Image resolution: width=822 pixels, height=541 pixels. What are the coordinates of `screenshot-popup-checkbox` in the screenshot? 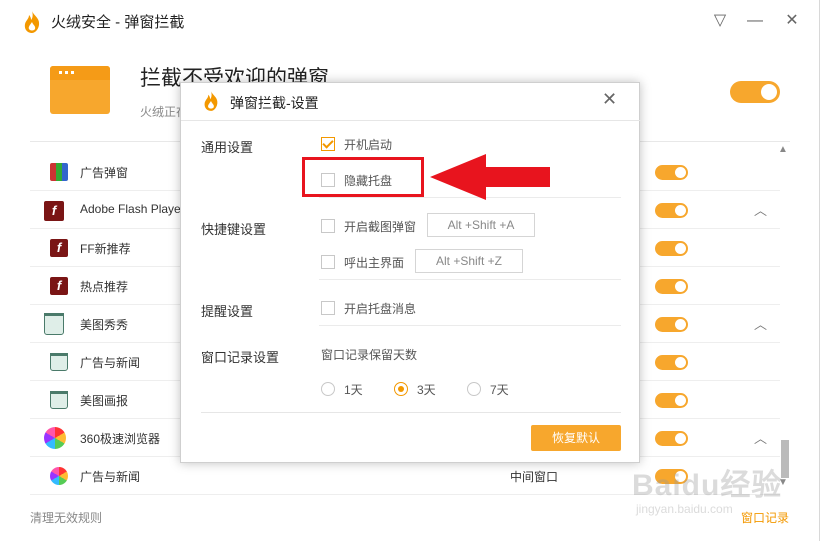 It's located at (328, 226).